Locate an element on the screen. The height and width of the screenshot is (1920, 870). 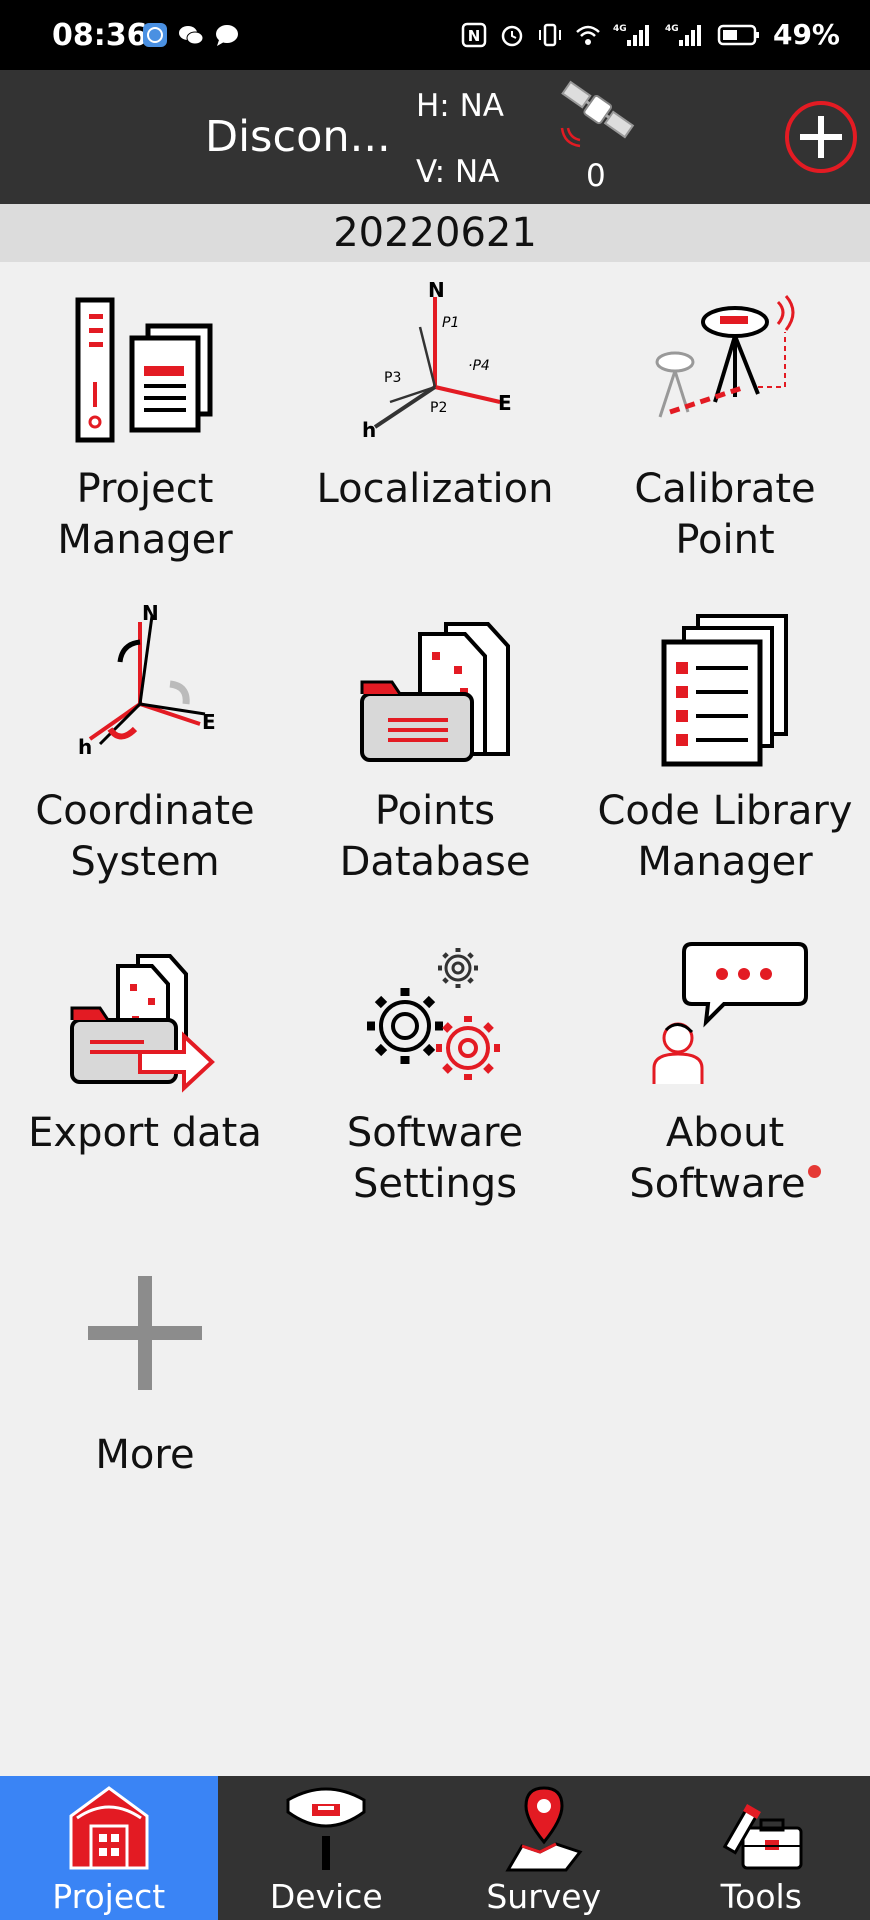
satellite-count: 0 is located at coordinates (596, 176).